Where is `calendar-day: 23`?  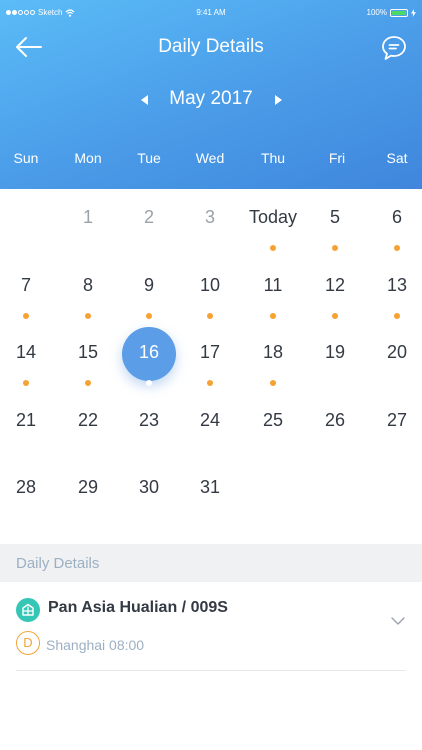 calendar-day: 23 is located at coordinates (149, 422).